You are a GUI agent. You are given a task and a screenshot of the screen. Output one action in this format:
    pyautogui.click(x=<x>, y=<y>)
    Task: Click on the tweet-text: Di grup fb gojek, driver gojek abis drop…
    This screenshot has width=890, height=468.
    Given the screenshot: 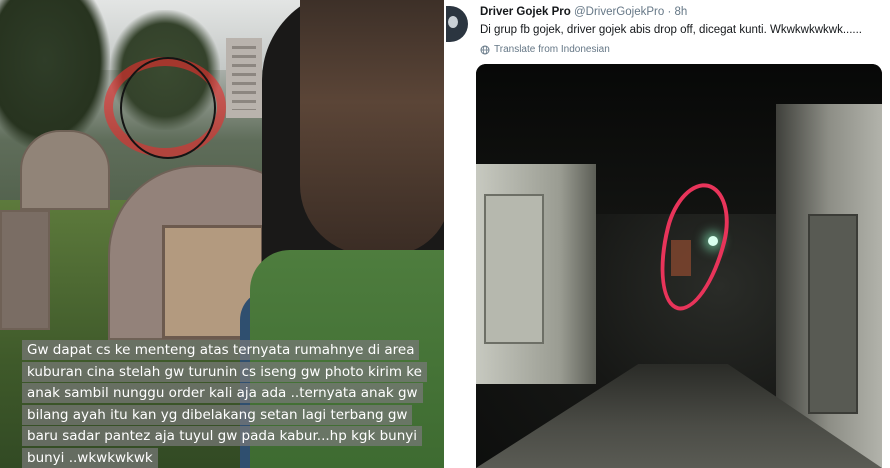 What is the action you would take?
    pyautogui.click(x=671, y=30)
    